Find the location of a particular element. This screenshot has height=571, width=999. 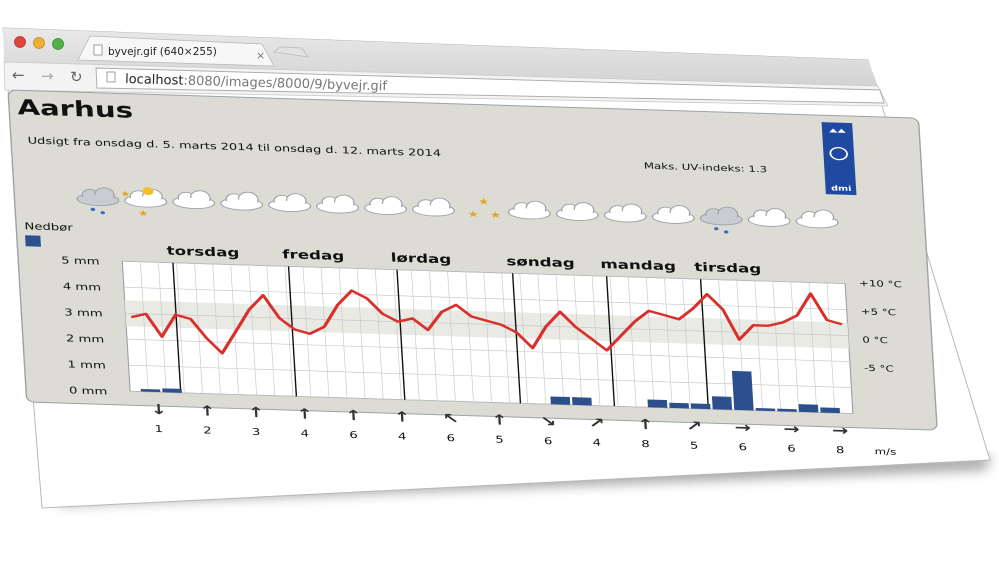

wind-speed: 1 is located at coordinates (158, 429).